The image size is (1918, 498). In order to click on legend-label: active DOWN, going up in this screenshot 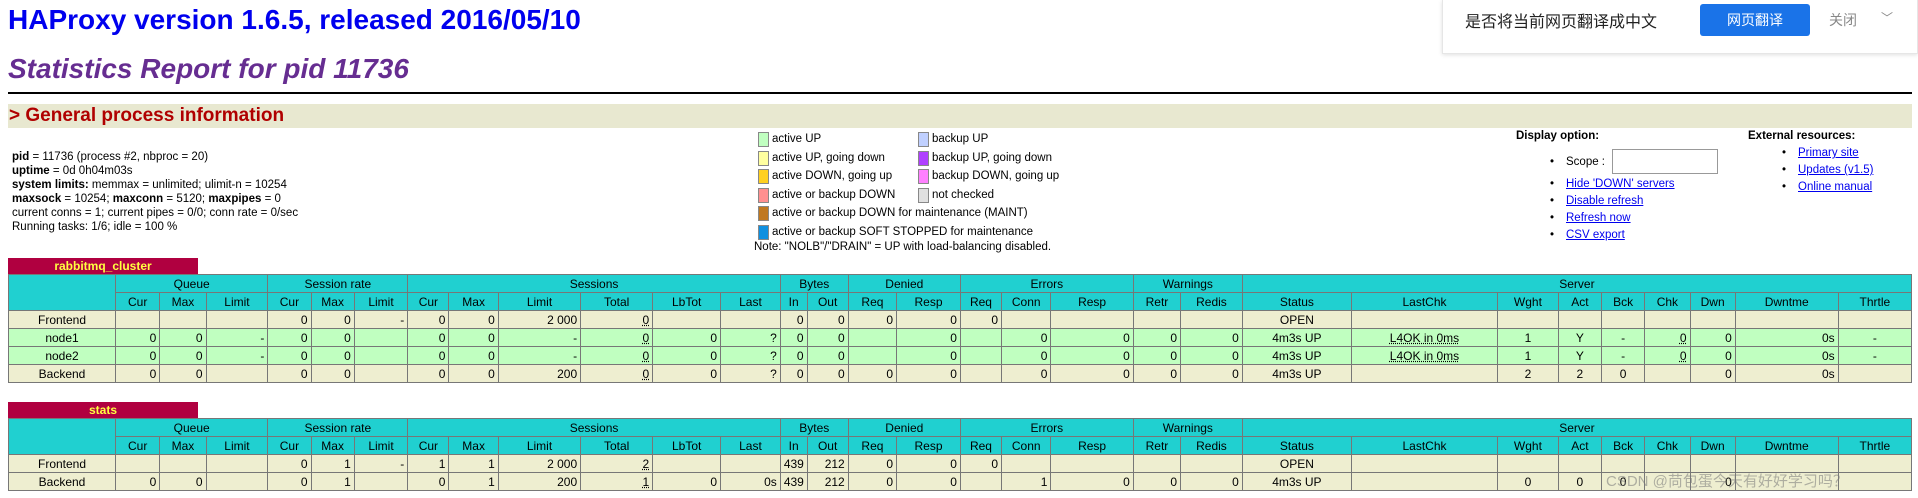, I will do `click(832, 176)`.